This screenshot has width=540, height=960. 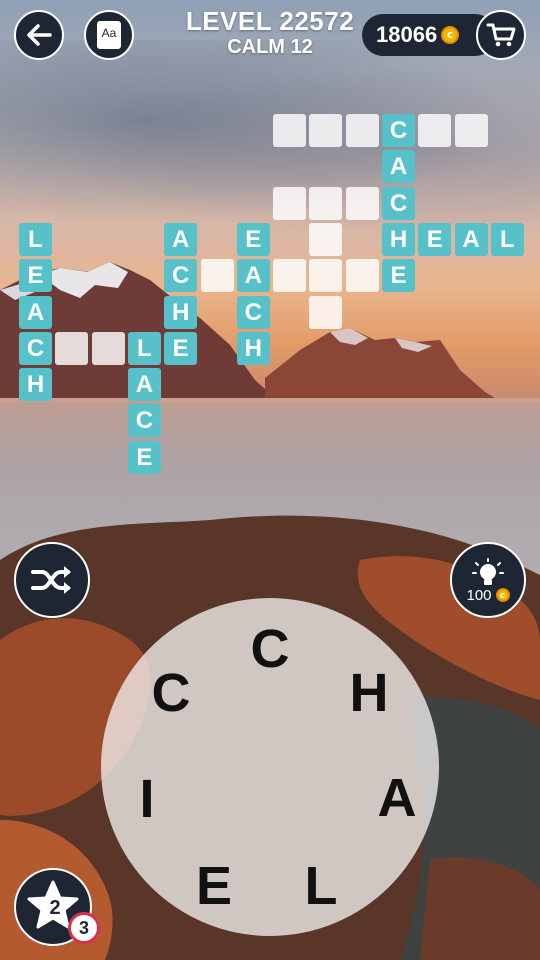 What do you see at coordinates (397, 798) in the screenshot?
I see `wheel-letter: A` at bounding box center [397, 798].